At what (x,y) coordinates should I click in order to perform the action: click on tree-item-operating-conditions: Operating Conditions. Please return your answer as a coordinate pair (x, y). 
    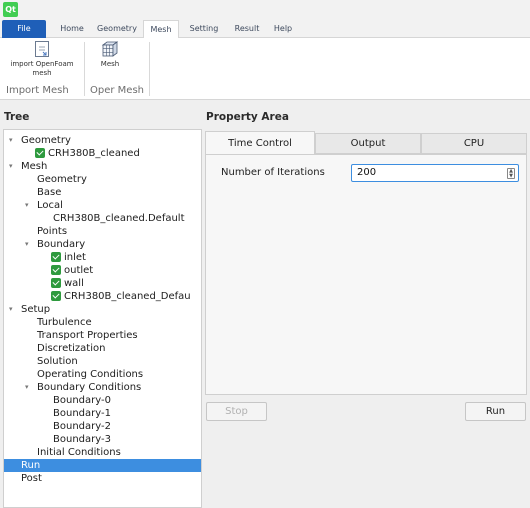
    Looking at the image, I should click on (102, 374).